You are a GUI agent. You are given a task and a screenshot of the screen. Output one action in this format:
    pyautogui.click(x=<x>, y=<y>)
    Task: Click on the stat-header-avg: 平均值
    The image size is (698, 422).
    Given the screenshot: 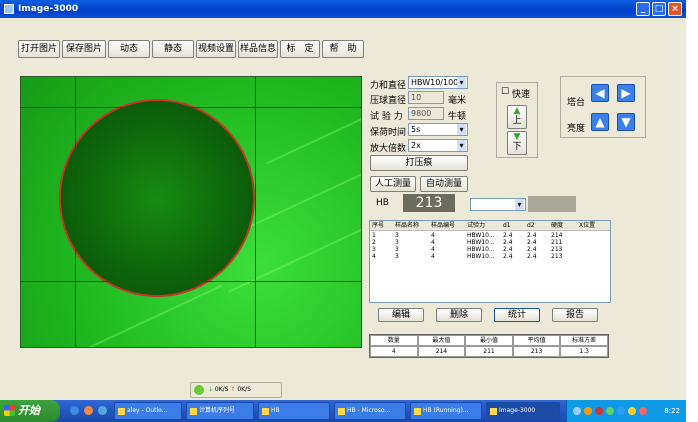 What is the action you would take?
    pyautogui.click(x=536, y=340)
    